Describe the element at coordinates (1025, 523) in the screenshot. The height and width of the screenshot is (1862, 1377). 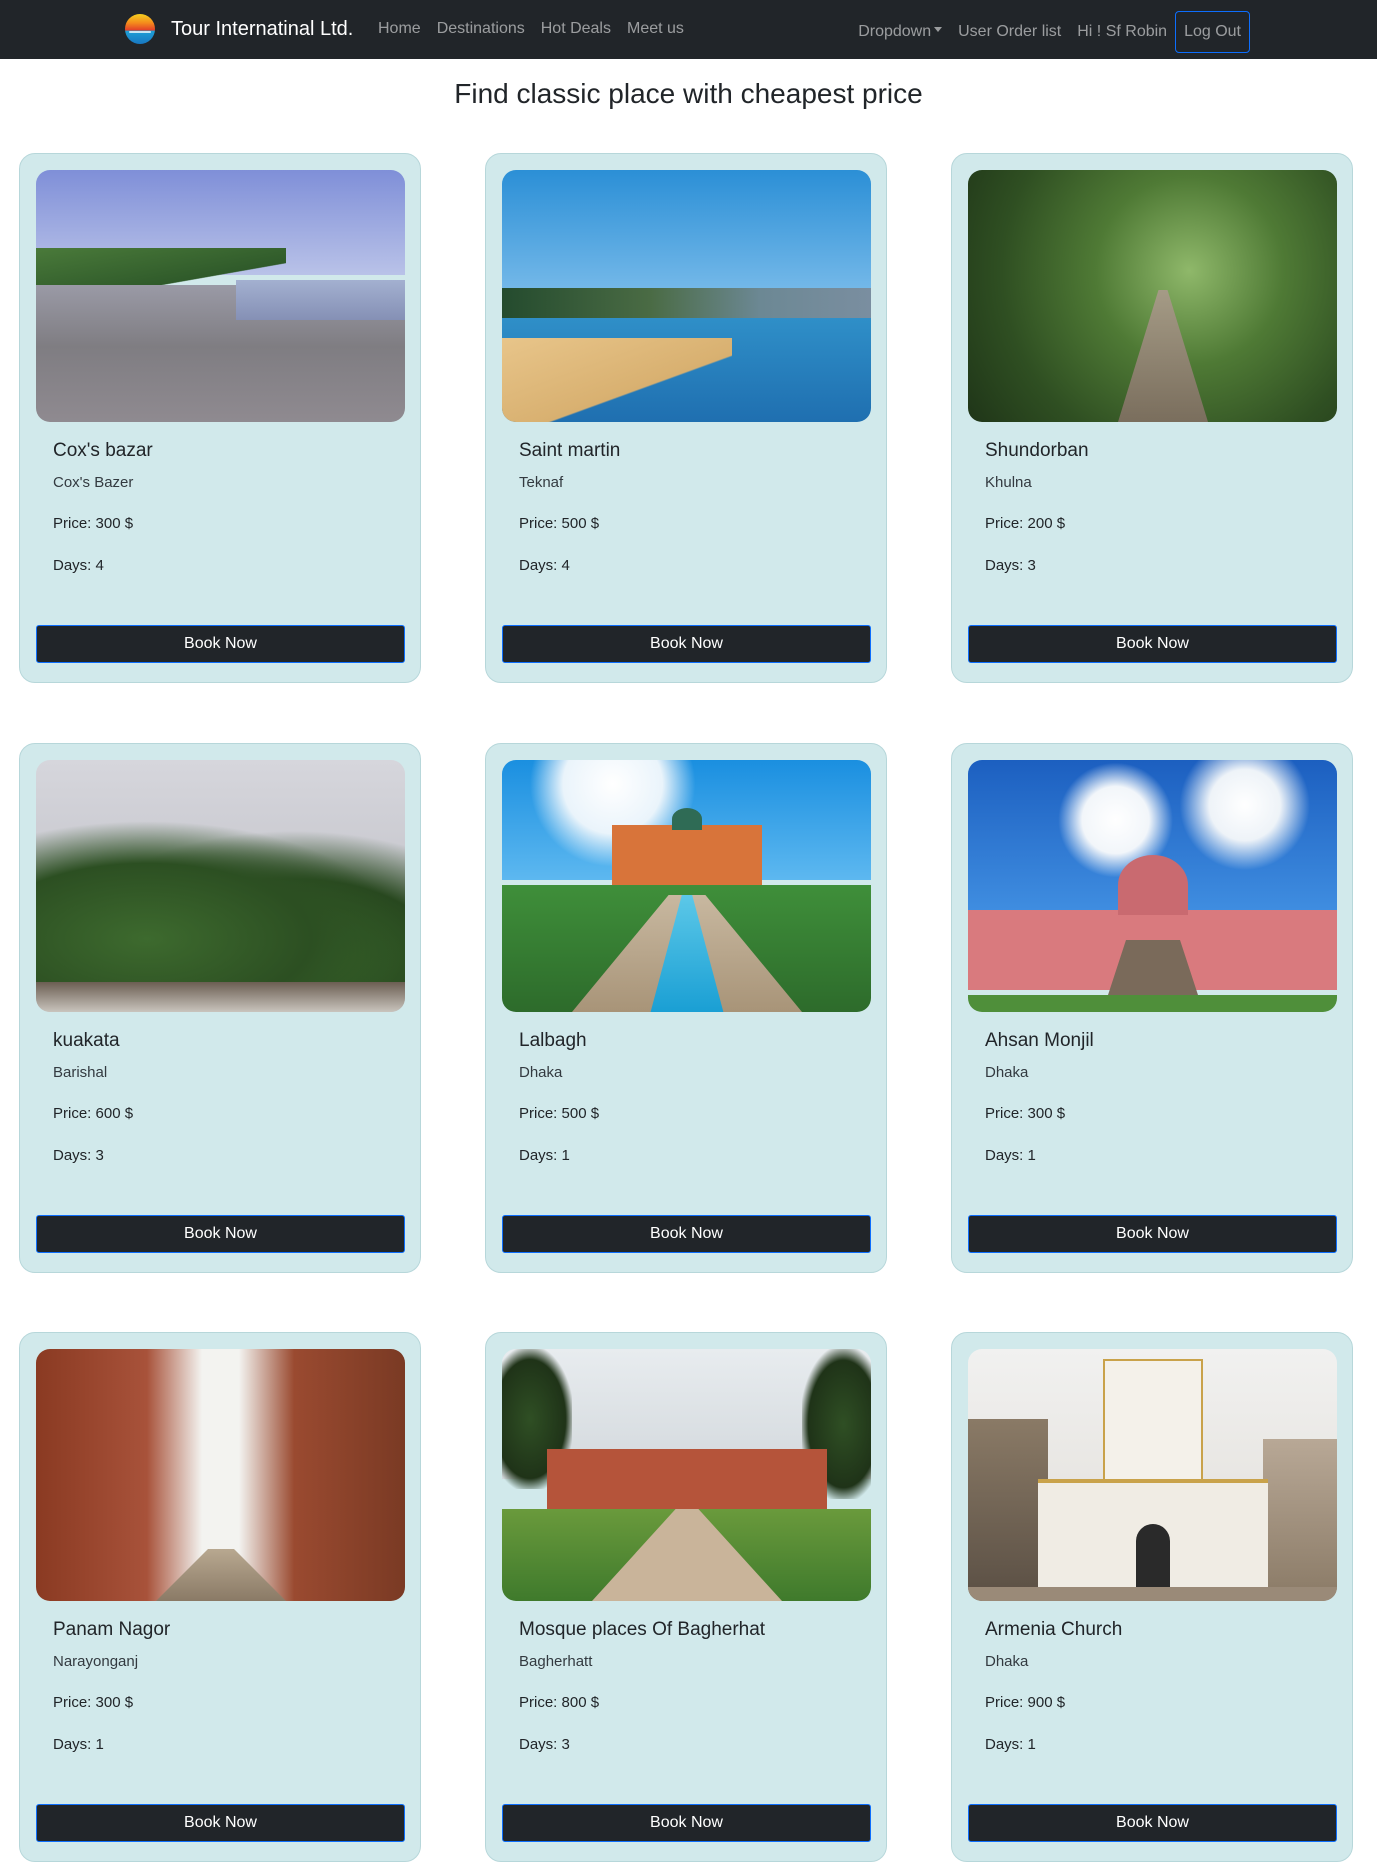
I see `card-price: Price: 200 $` at that location.